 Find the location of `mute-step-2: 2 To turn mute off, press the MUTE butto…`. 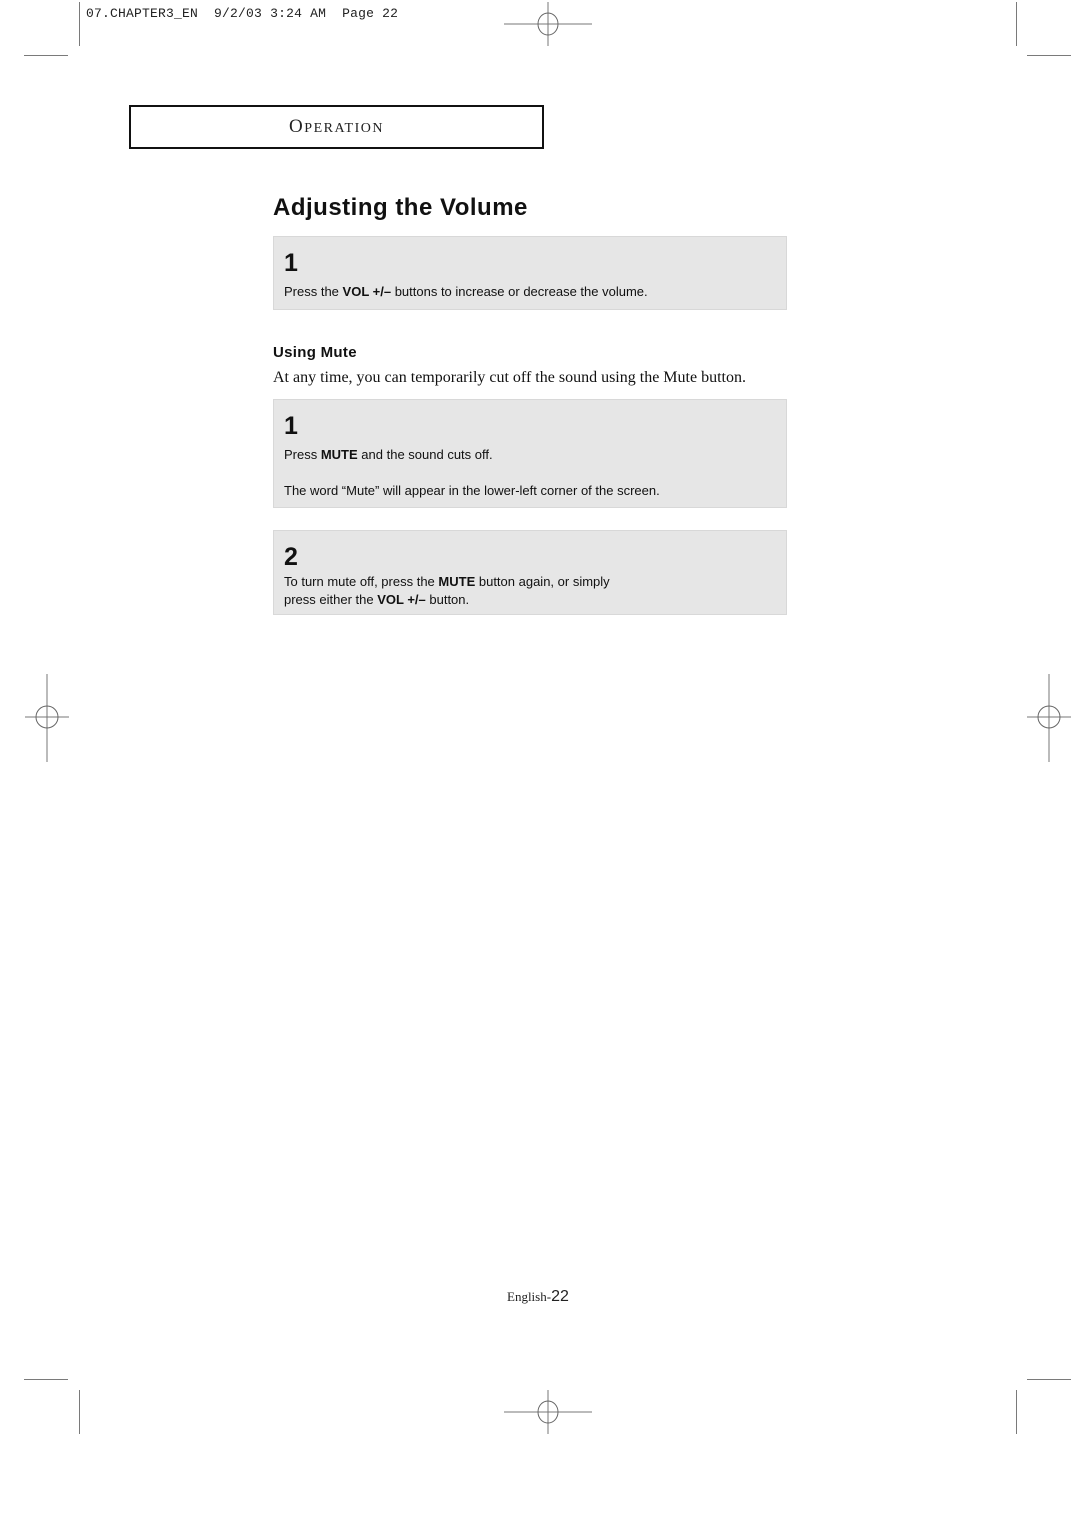

mute-step-2: 2 To turn mute off, press the MUTE butto… is located at coordinates (530, 572).